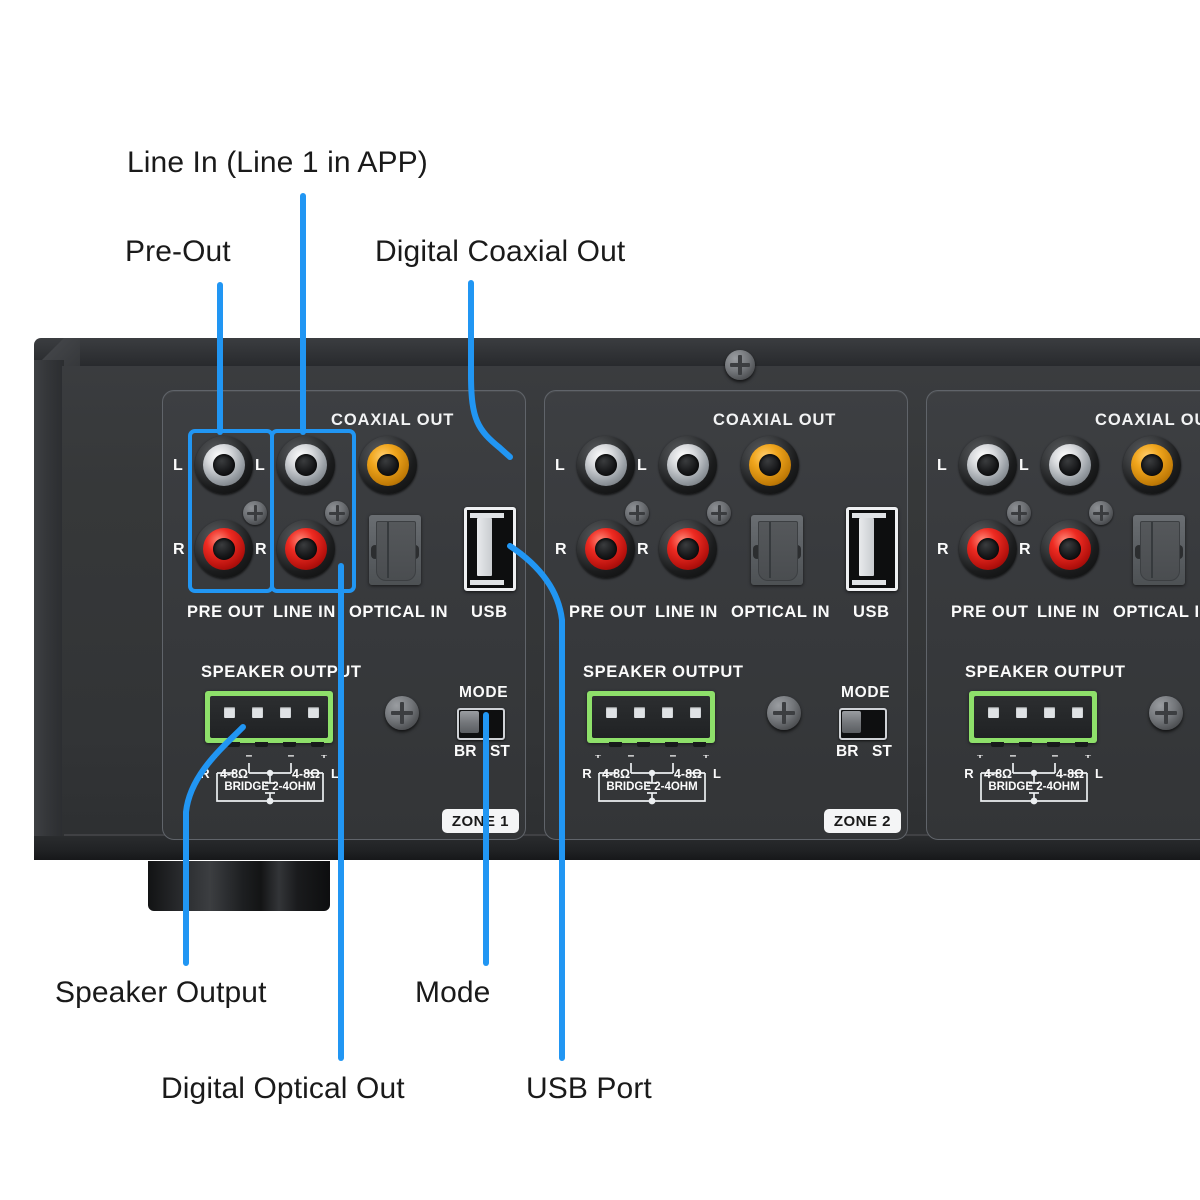  Describe the element at coordinates (1019, 513) in the screenshot. I see `panel-screw-left` at that location.